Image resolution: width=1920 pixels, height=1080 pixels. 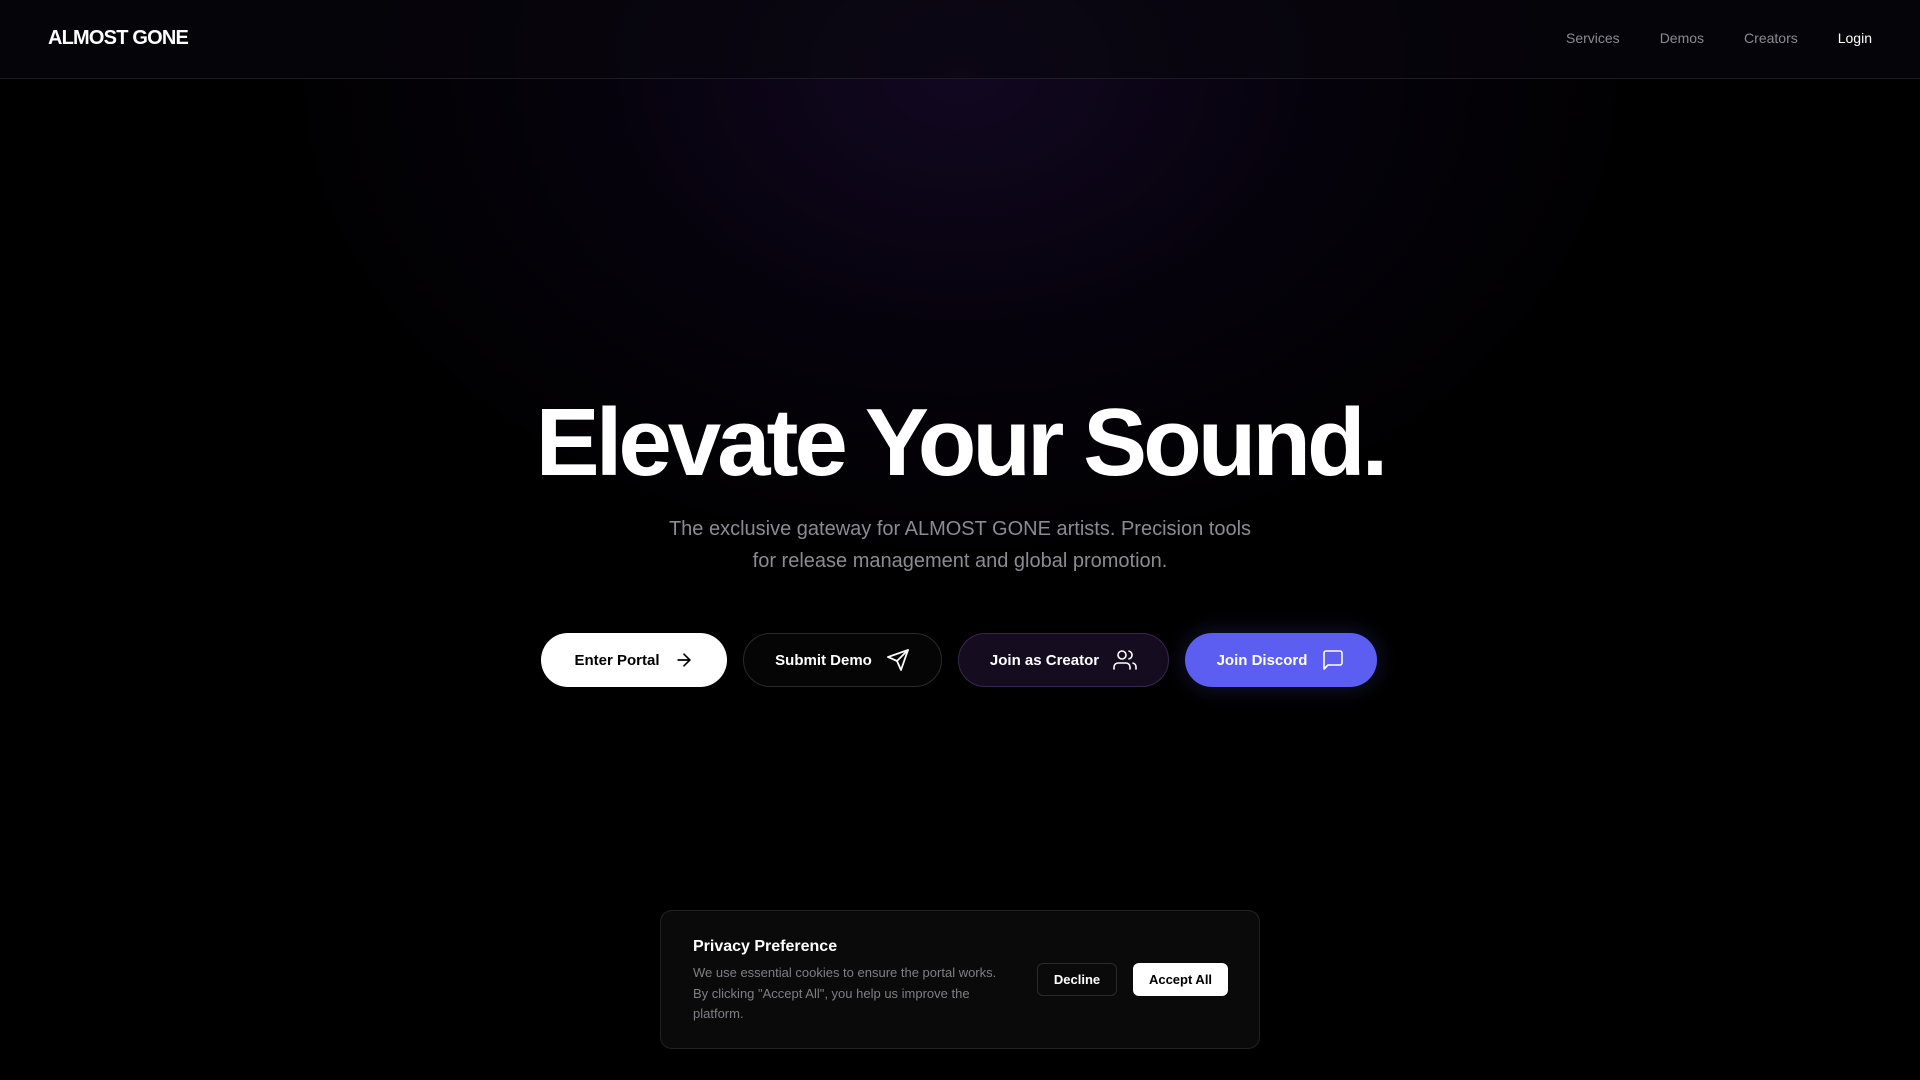 What do you see at coordinates (1771, 38) in the screenshot?
I see `nav-creators-link: Creators` at bounding box center [1771, 38].